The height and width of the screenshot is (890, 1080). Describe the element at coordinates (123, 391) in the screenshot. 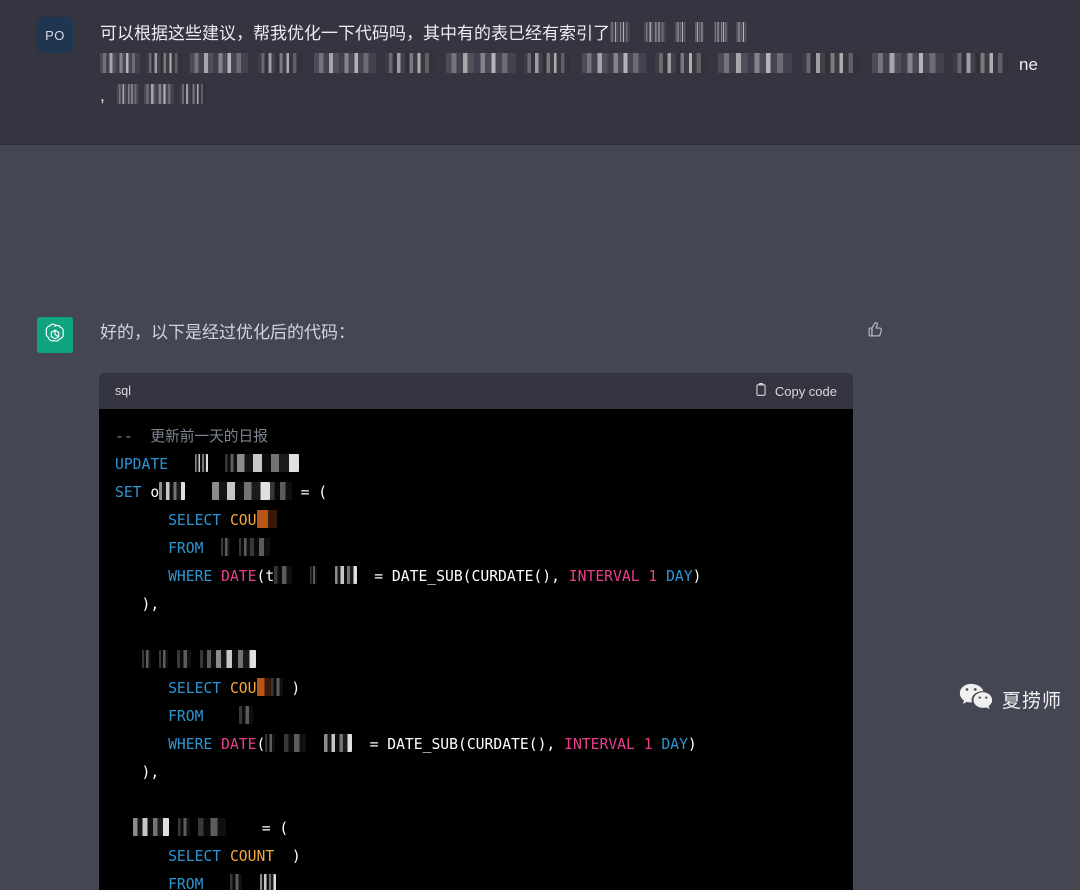

I see `code-language-label: sql` at that location.